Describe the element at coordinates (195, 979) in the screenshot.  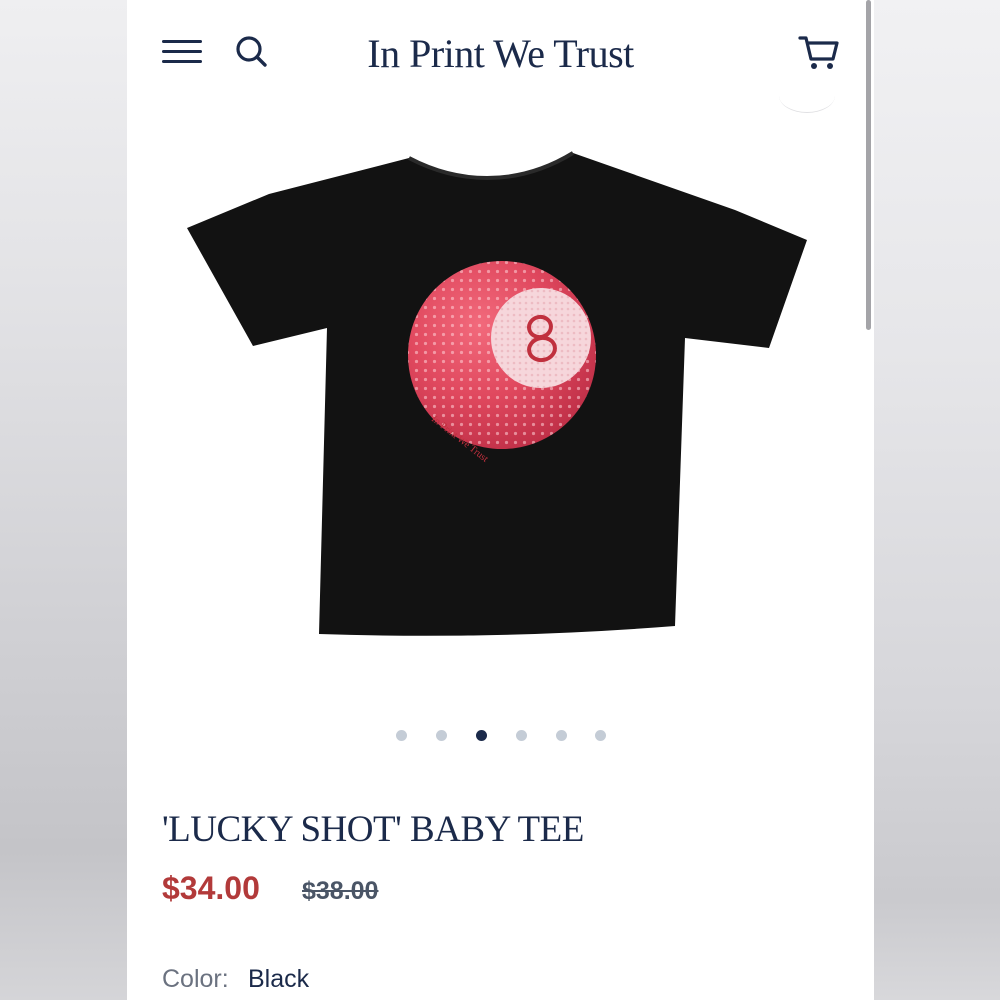
I see `color-label: Color:` at that location.